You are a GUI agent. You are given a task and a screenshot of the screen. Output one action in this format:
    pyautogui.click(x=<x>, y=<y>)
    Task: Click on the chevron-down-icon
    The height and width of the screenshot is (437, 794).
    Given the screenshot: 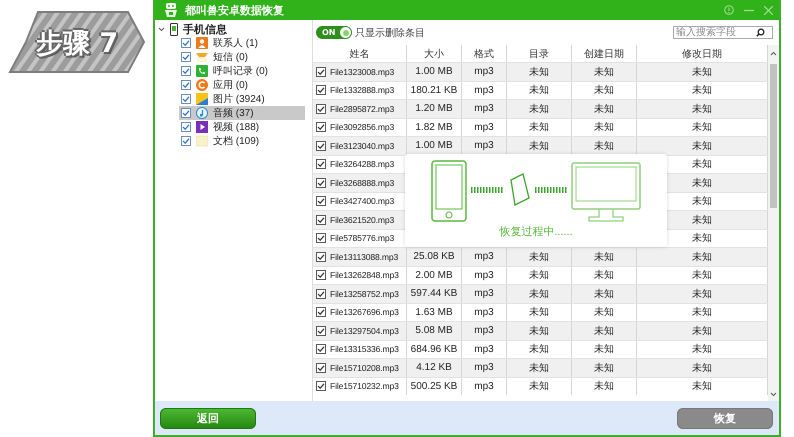 What is the action you would take?
    pyautogui.click(x=161, y=29)
    